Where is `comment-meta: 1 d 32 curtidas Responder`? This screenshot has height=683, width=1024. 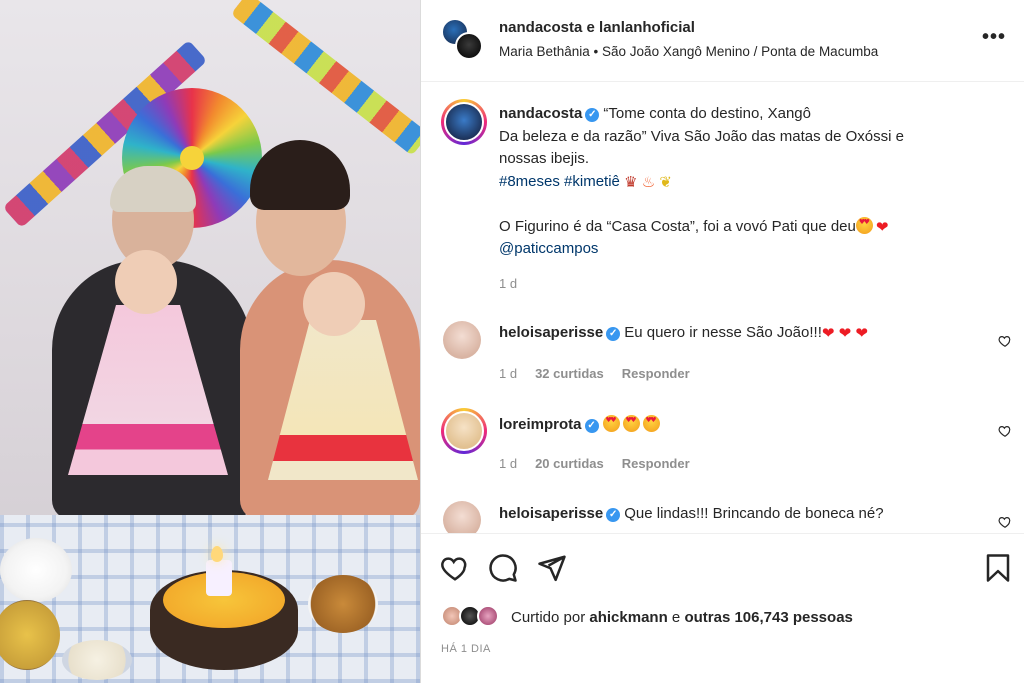
comment-meta: 1 d 32 curtidas Responder is located at coordinates (603, 373).